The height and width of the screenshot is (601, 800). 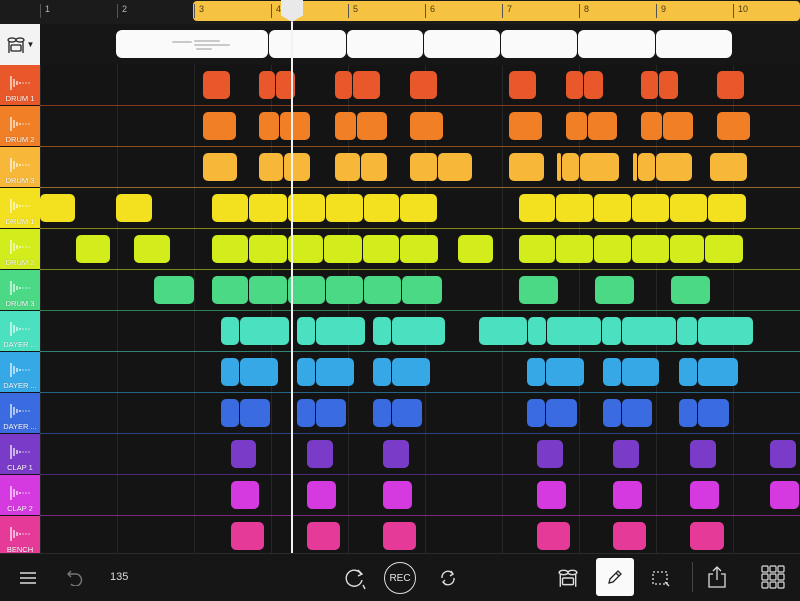 I want to click on select-tool-button, so click(x=661, y=578).